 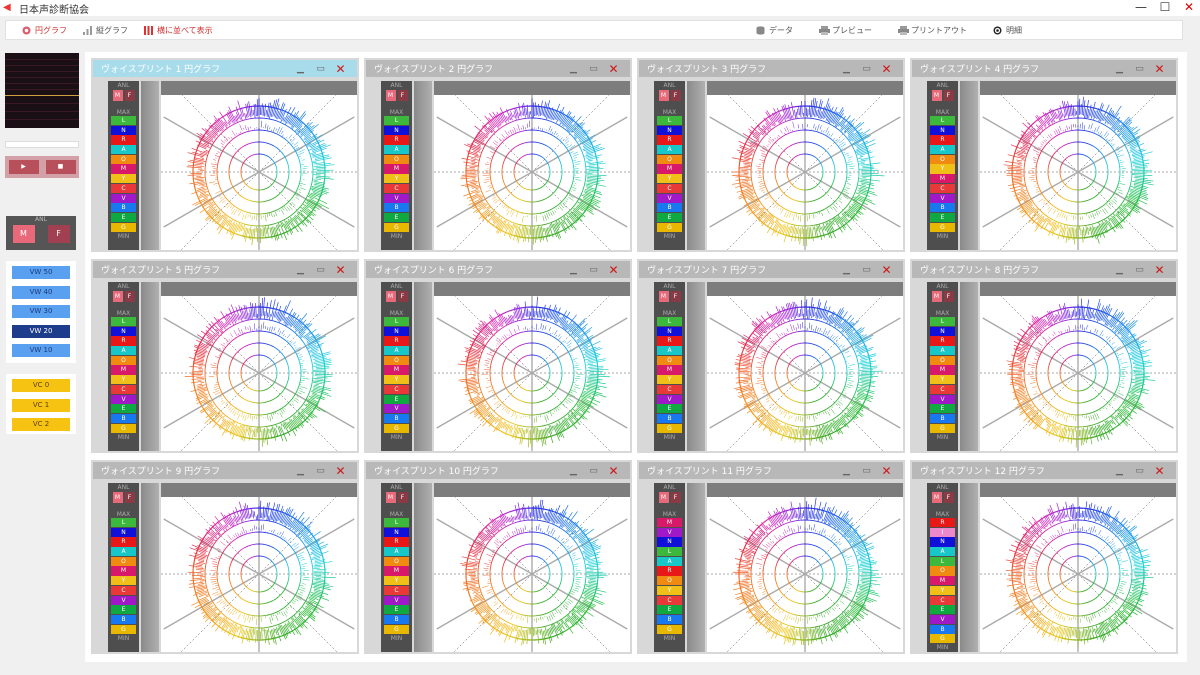 I want to click on preview-button: プレビュー, so click(x=845, y=30).